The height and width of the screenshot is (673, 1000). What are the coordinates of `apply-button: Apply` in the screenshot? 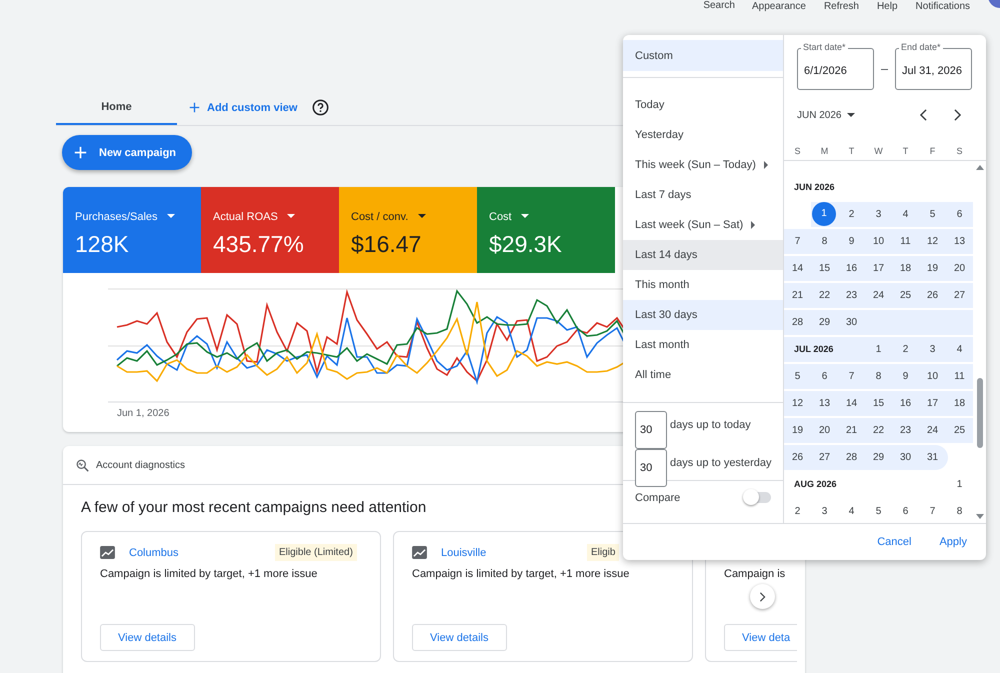 It's located at (953, 542).